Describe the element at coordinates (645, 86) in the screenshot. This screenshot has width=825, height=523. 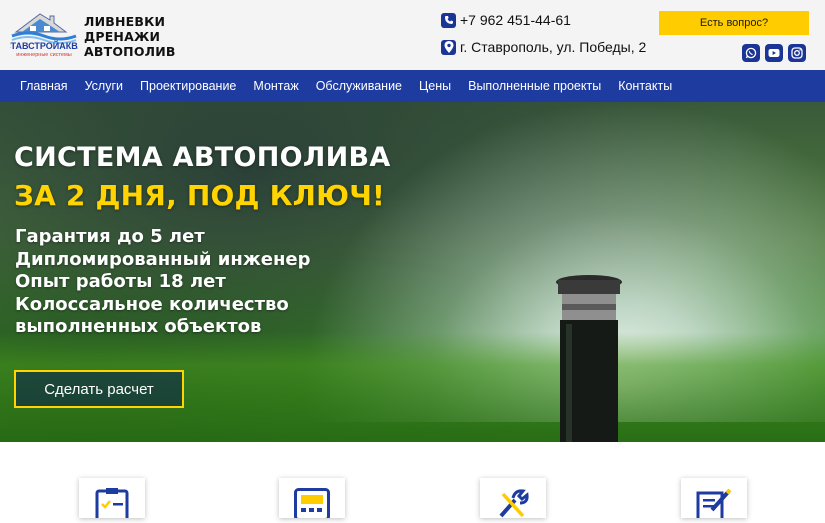
I see `nav-item-contacts: Контакты` at that location.